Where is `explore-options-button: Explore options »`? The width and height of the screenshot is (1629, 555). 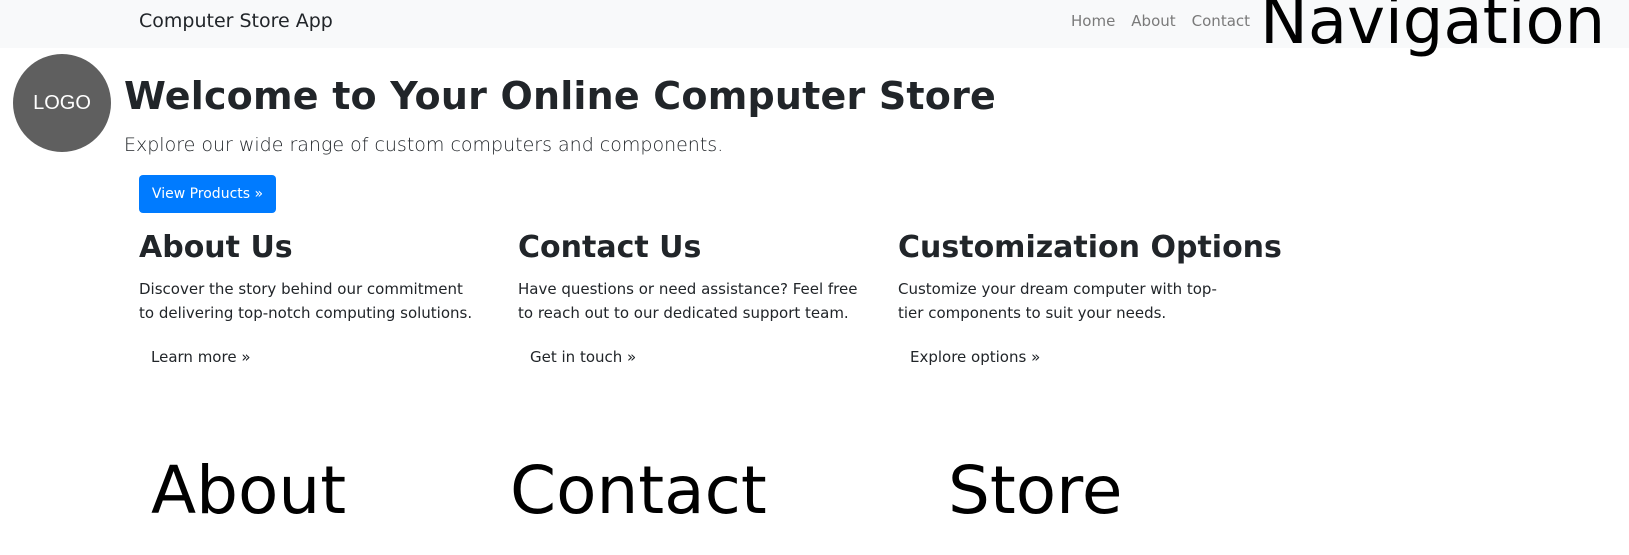
explore-options-button: Explore options » is located at coordinates (975, 357).